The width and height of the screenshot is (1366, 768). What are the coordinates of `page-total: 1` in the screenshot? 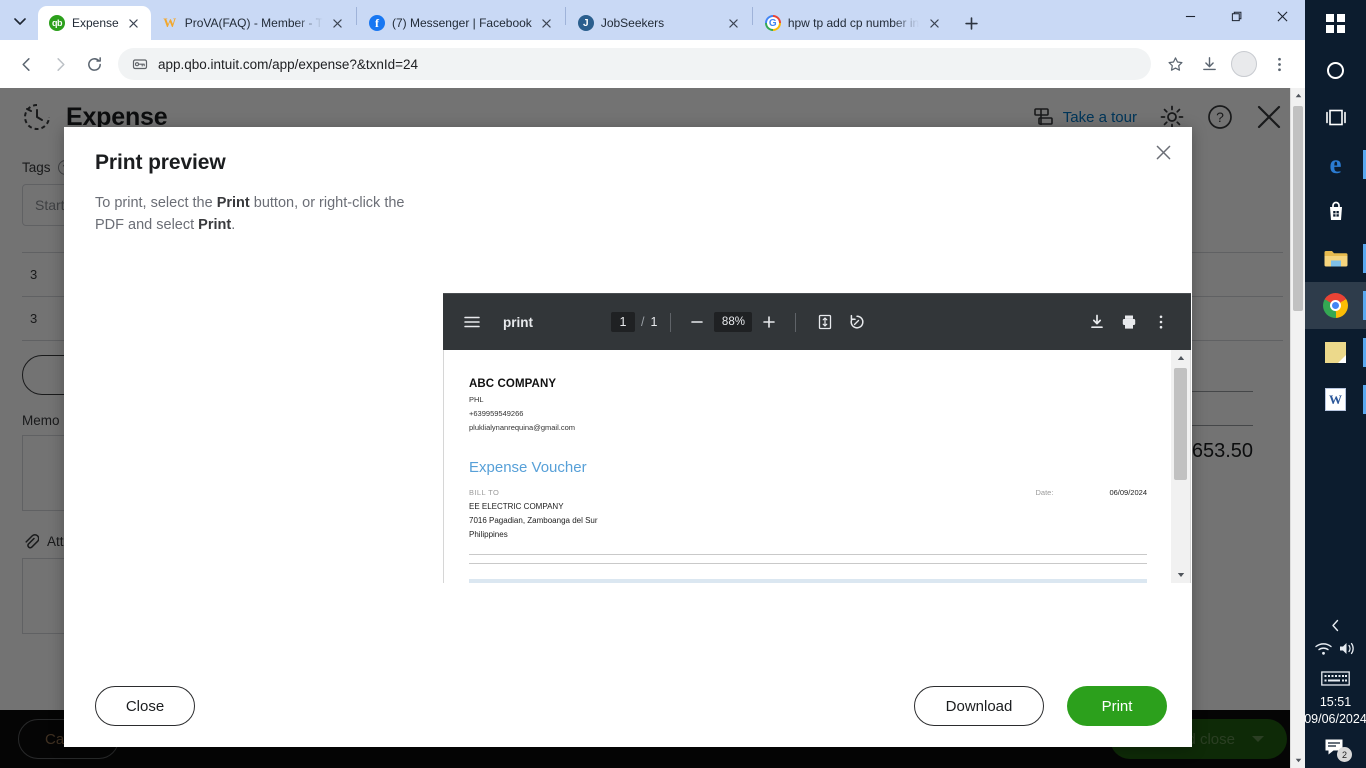 It's located at (654, 322).